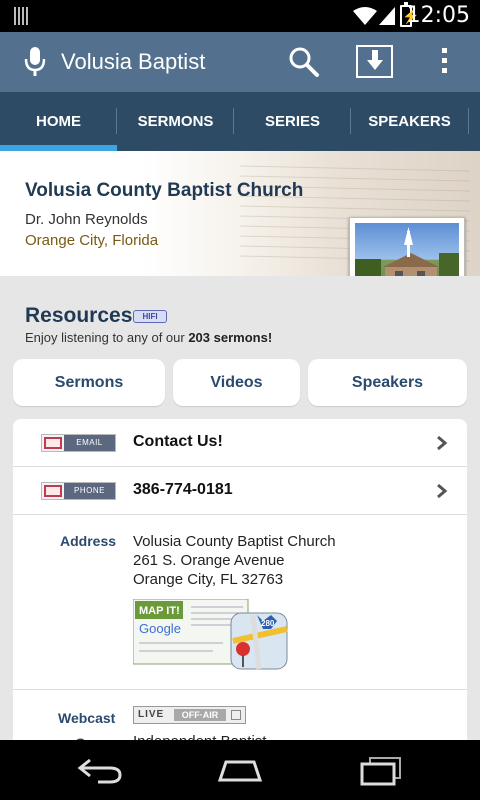 The height and width of the screenshot is (800, 480). Describe the element at coordinates (240, 62) in the screenshot. I see `app-bar: Volusia Baptist` at that location.